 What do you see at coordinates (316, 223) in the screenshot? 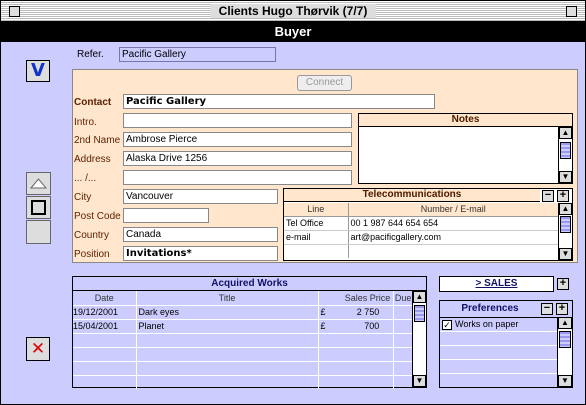
I see `telecom-line-cell: Tel Office` at bounding box center [316, 223].